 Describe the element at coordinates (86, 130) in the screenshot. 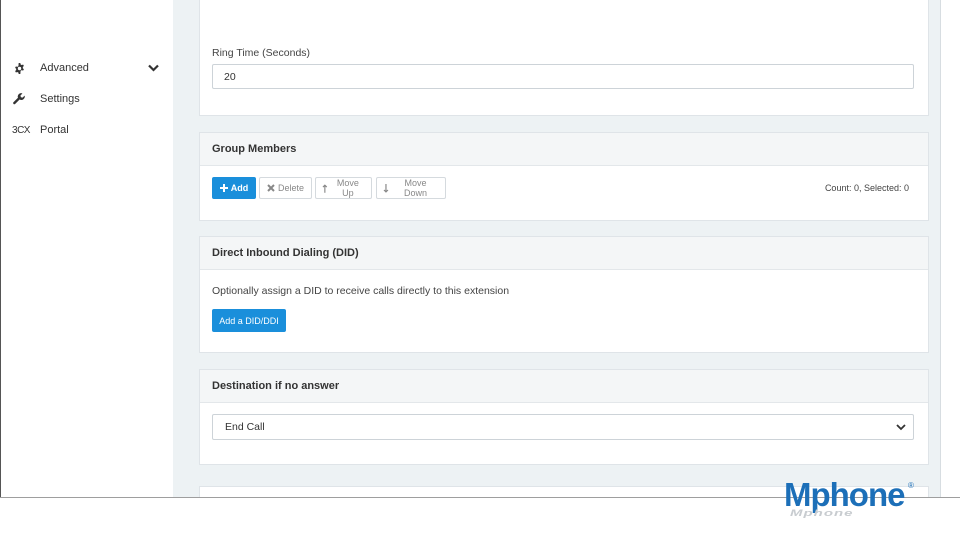

I see `sidebar-item-portal: 3CX Portal` at that location.